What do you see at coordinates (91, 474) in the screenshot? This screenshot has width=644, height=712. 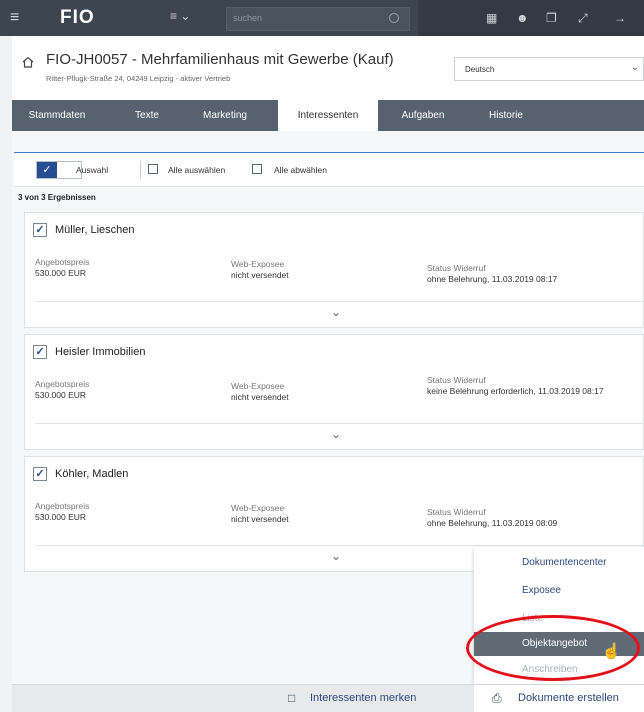 I see `contact-name: Köhler, Madlen` at bounding box center [91, 474].